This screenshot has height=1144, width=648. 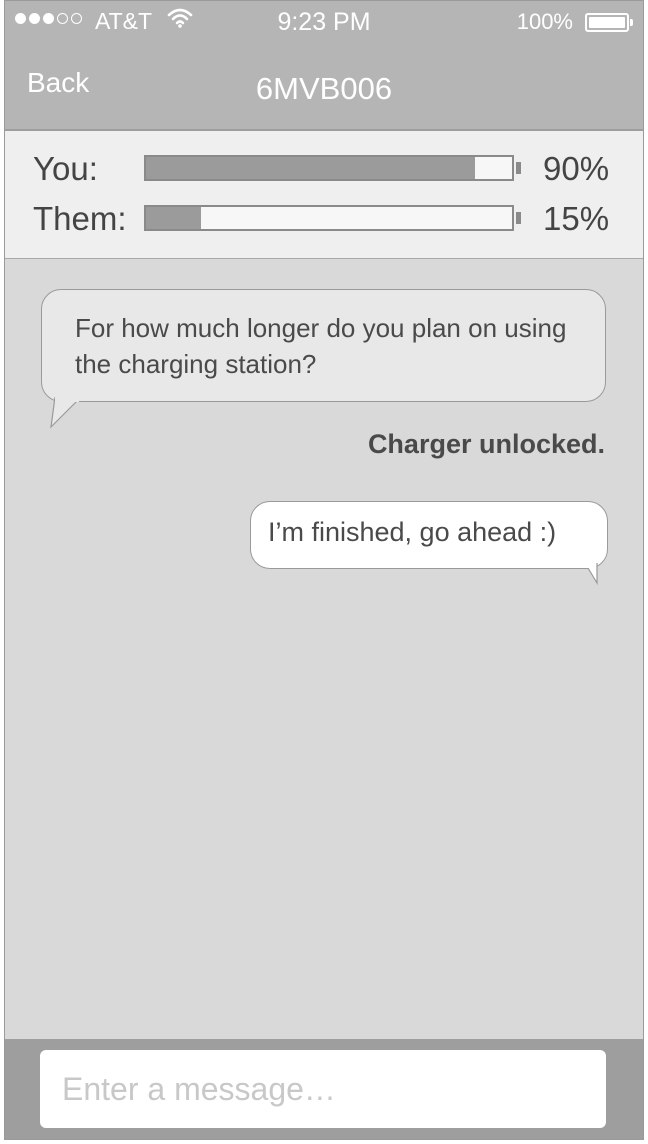 I want to click on charge-bar-fill-you, so click(x=311, y=168).